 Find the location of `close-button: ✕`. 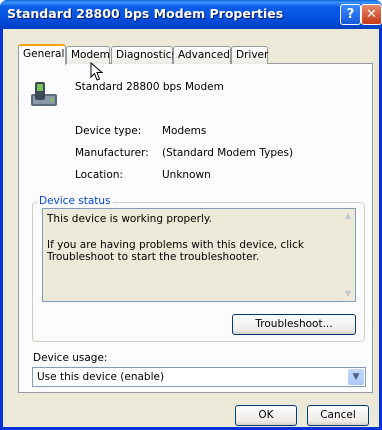

close-button: ✕ is located at coordinates (371, 14).